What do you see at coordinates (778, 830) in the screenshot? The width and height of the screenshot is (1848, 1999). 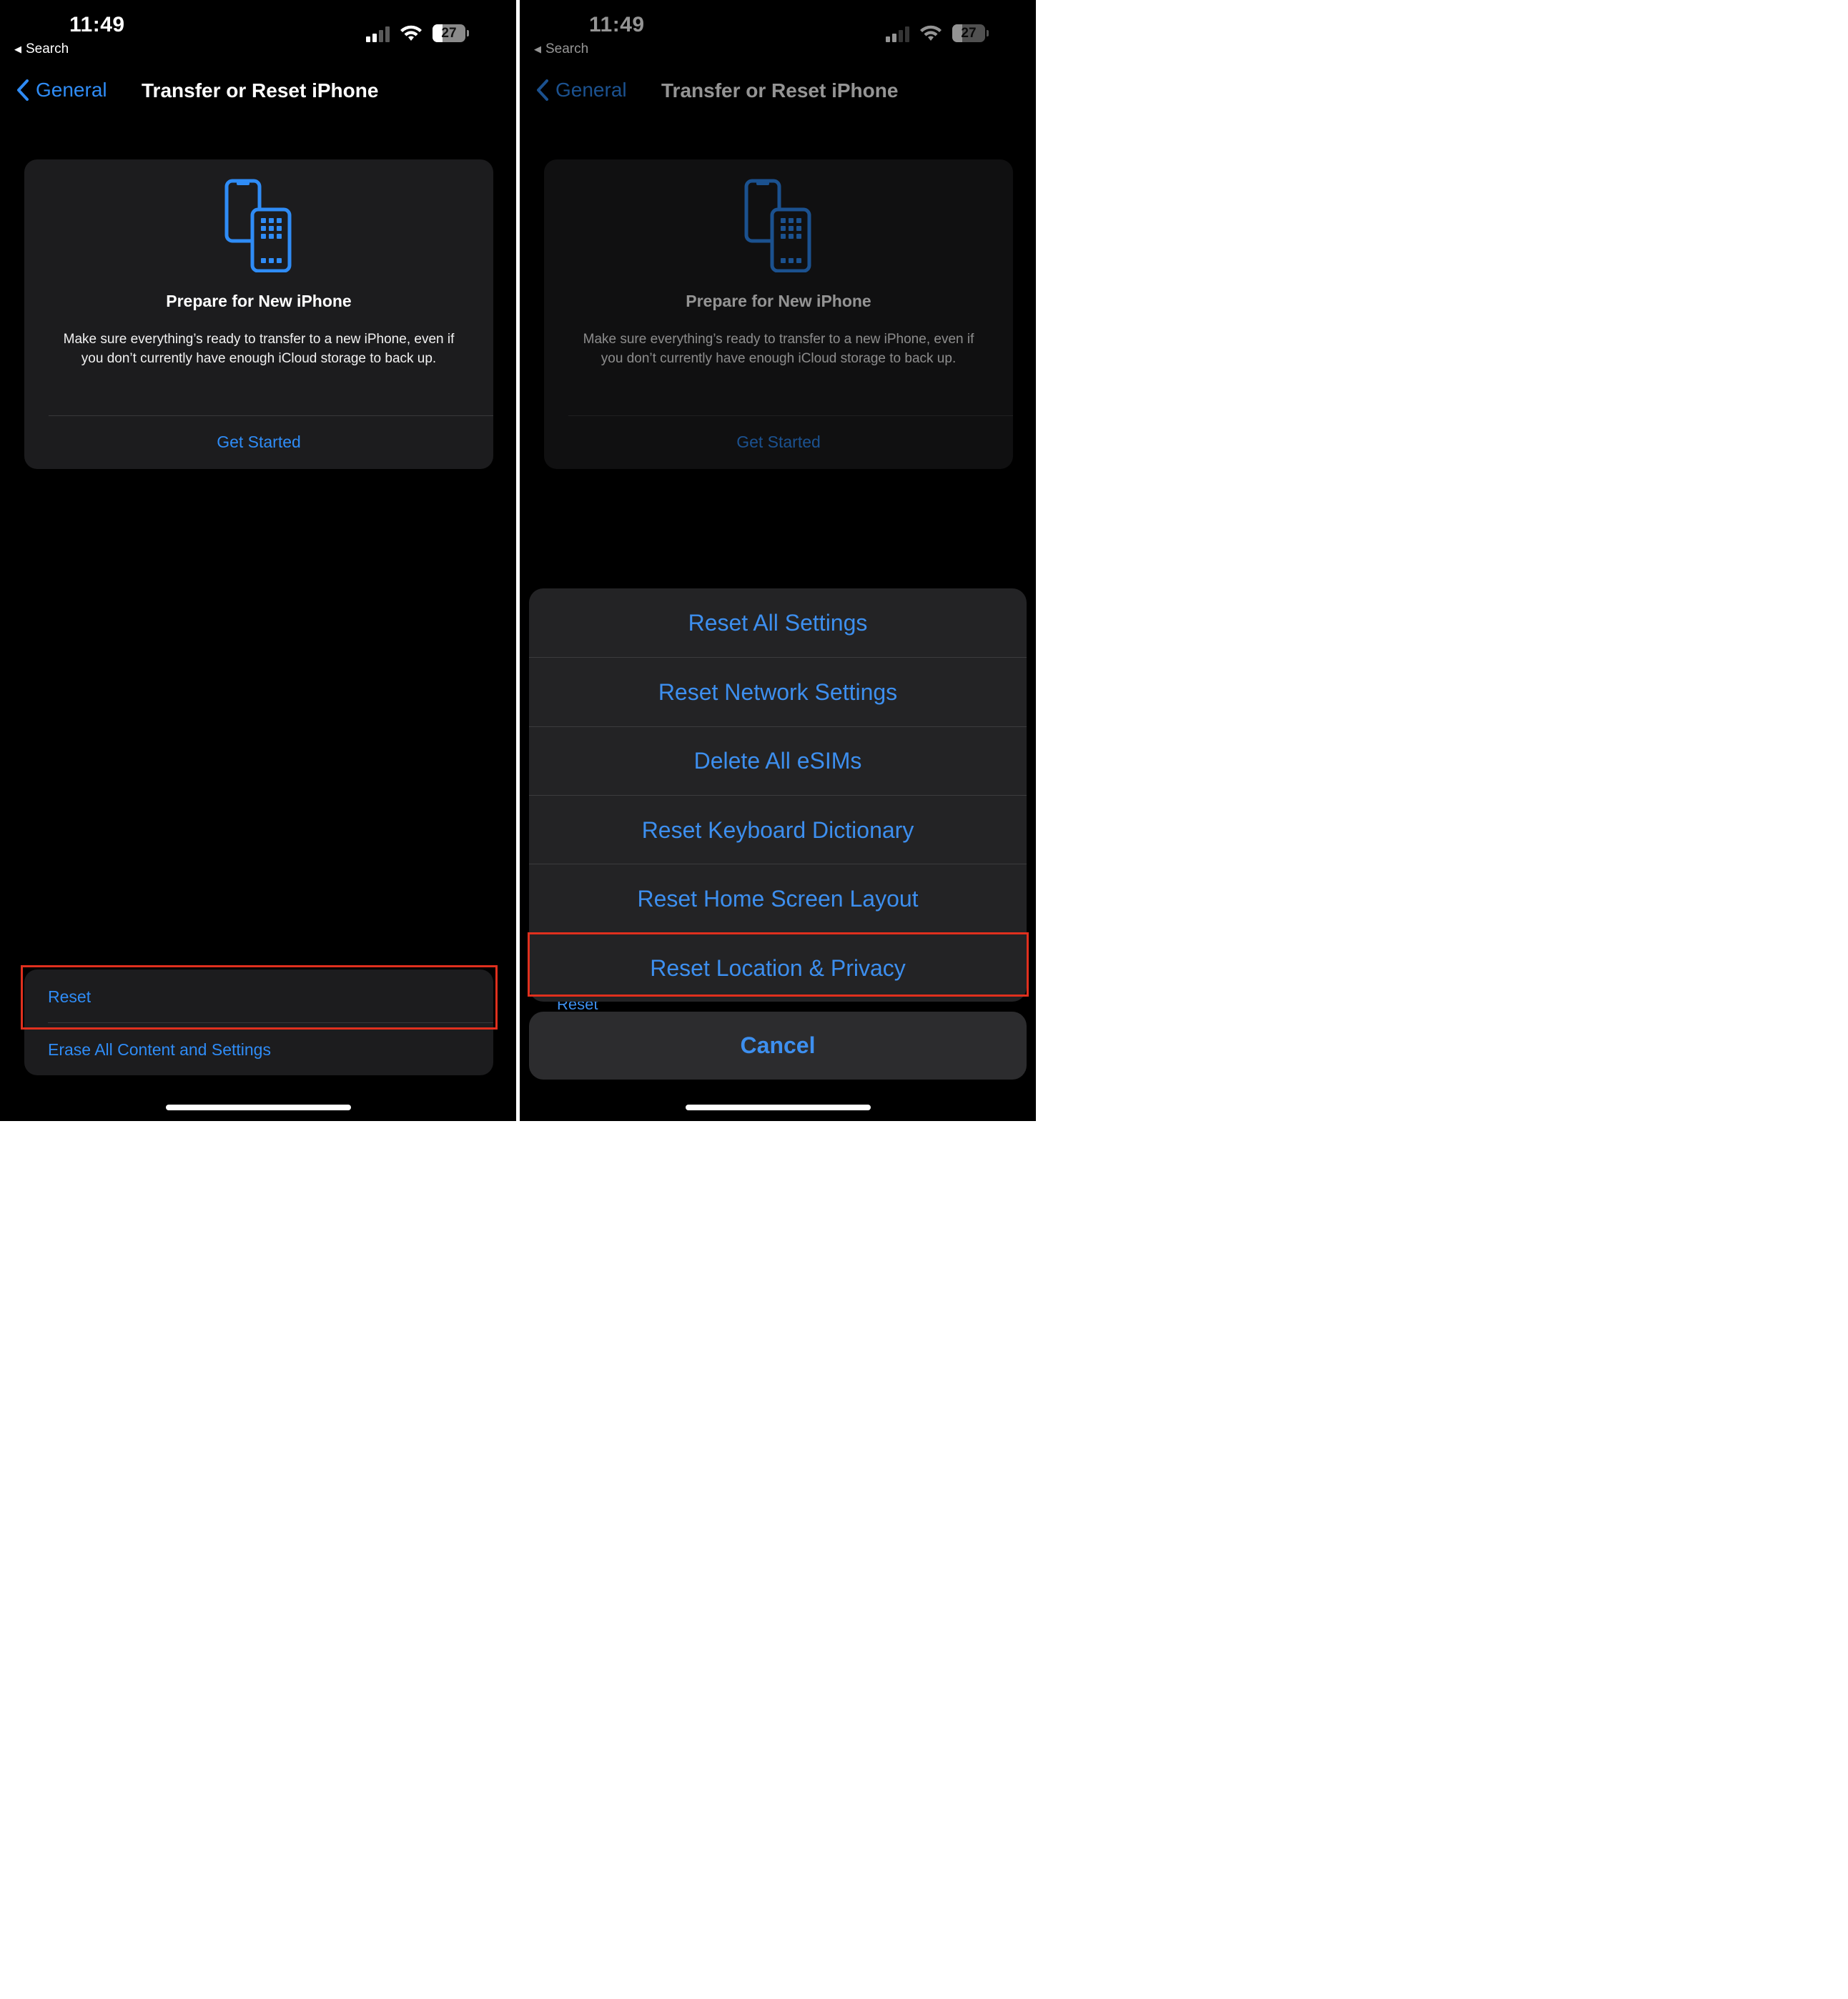 I see `reset-keyboard-dictionary-option: Reset Keyboard Dictionary` at bounding box center [778, 830].